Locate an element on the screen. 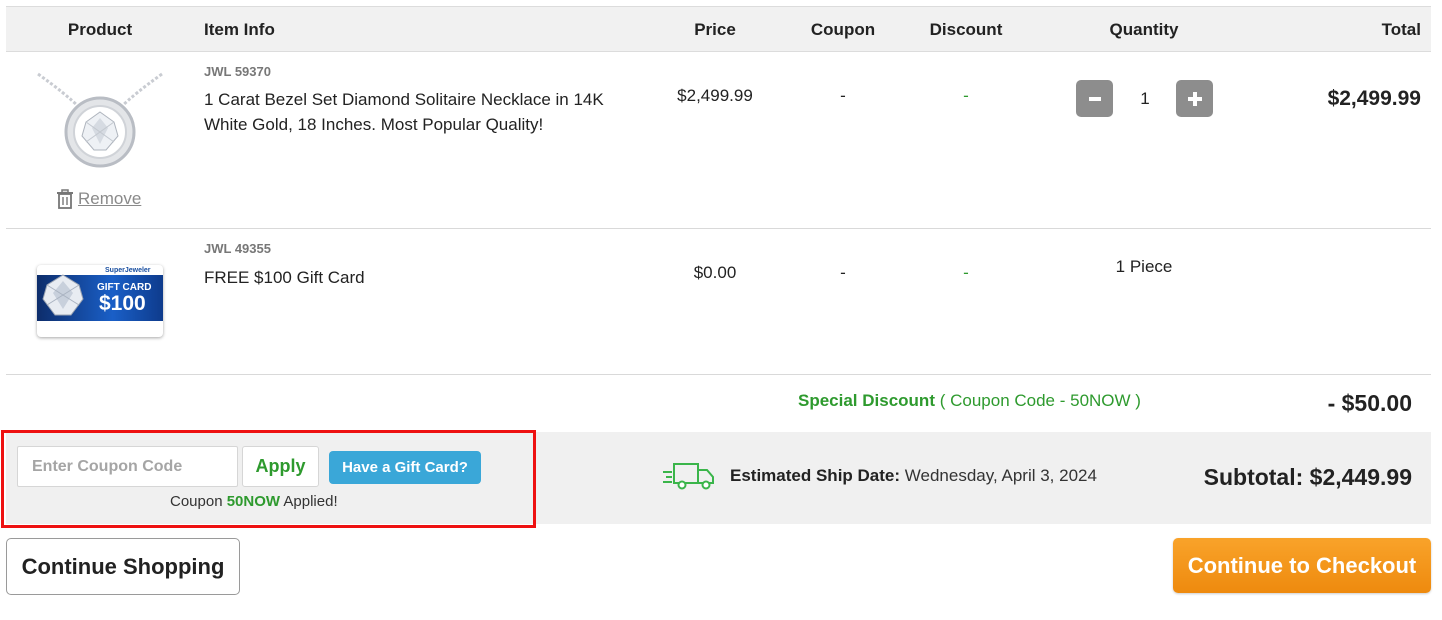 The image size is (1442, 620). remove-link: Remove is located at coordinates (98, 199).